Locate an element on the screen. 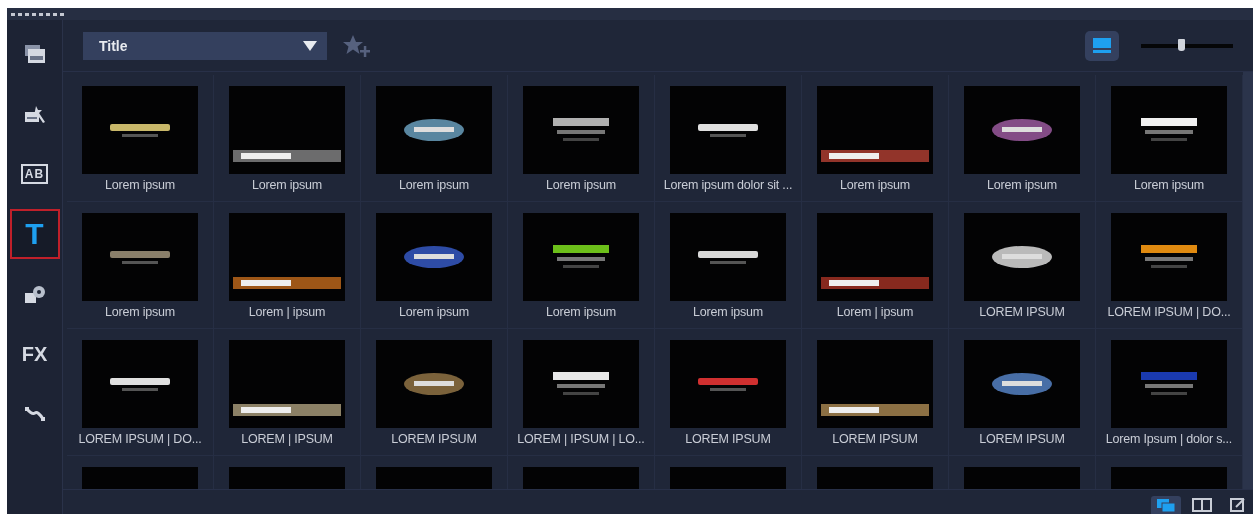  view-toggle is located at coordinates (1102, 45).